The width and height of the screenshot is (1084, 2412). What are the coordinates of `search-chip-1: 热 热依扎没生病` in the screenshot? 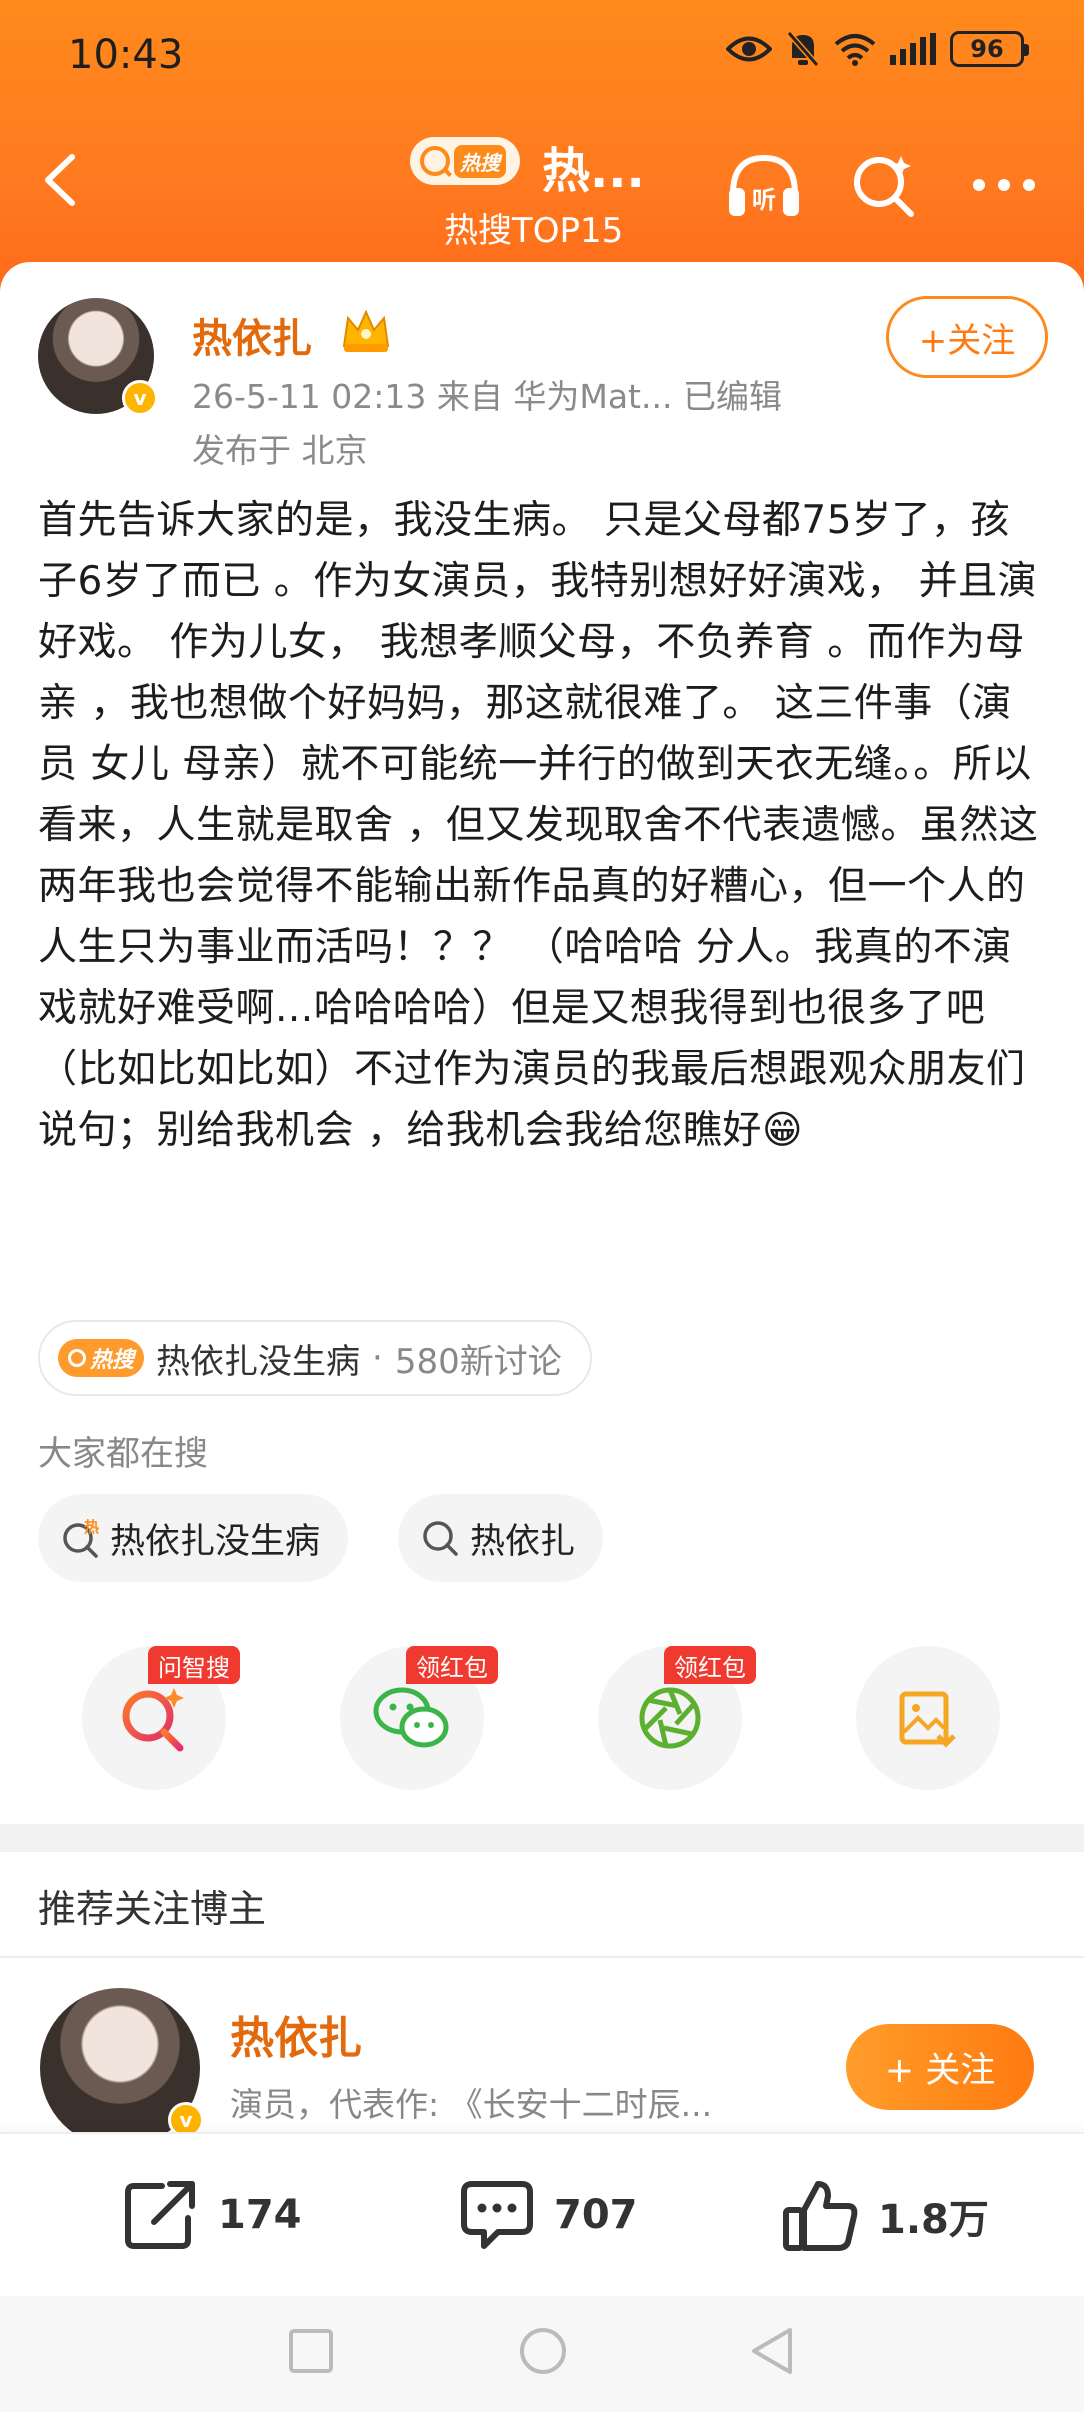 It's located at (193, 1538).